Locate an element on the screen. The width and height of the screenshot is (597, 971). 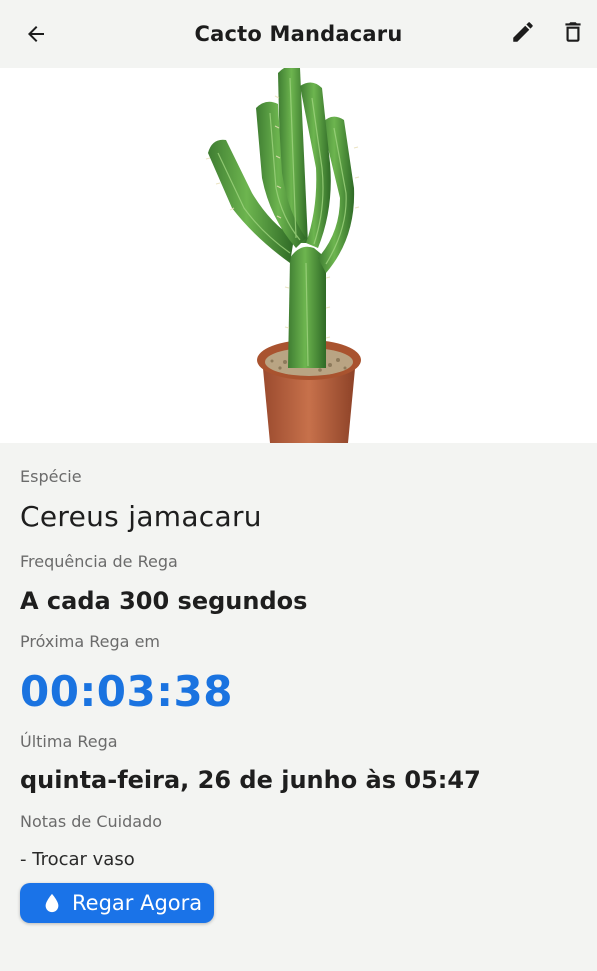
next-watering-timer: 00:03:38 is located at coordinates (126, 691).